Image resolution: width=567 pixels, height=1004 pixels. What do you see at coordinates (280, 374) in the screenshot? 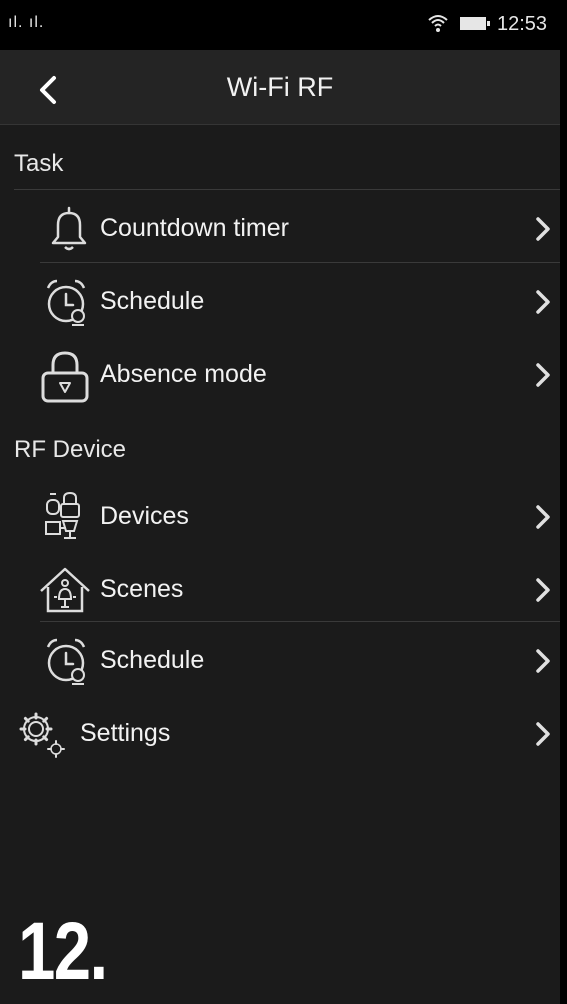
I see `list-item-absence-mode: Absence mode` at bounding box center [280, 374].